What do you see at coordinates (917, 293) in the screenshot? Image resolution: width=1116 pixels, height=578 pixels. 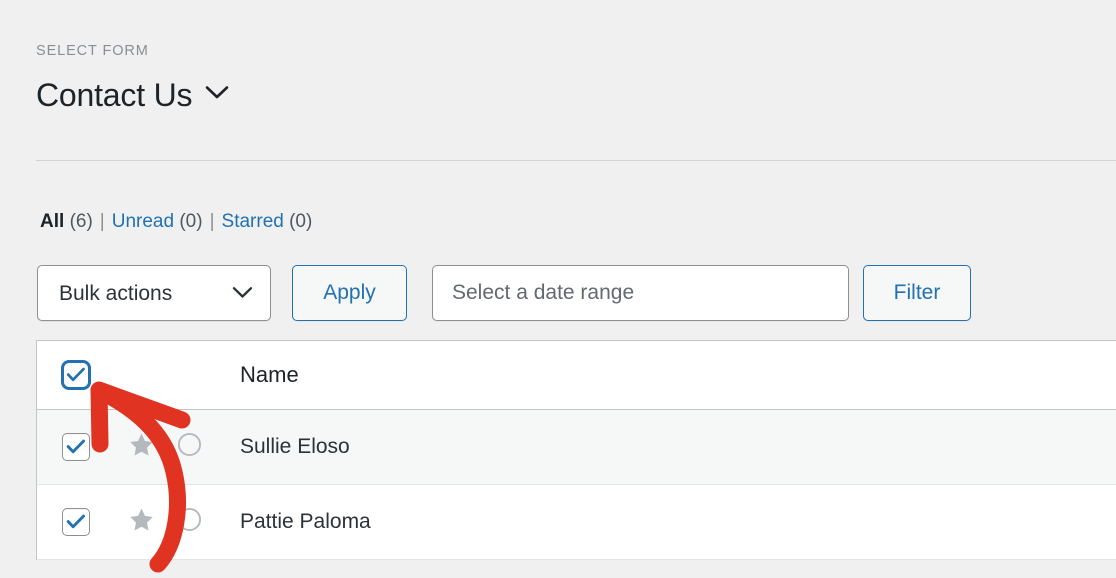 I see `filter-button: Filter` at bounding box center [917, 293].